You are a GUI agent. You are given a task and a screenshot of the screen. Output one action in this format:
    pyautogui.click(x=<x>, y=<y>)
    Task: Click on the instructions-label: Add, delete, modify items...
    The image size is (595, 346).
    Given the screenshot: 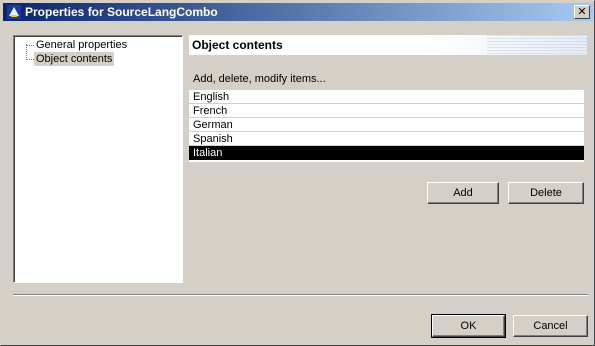 What is the action you would take?
    pyautogui.click(x=259, y=79)
    